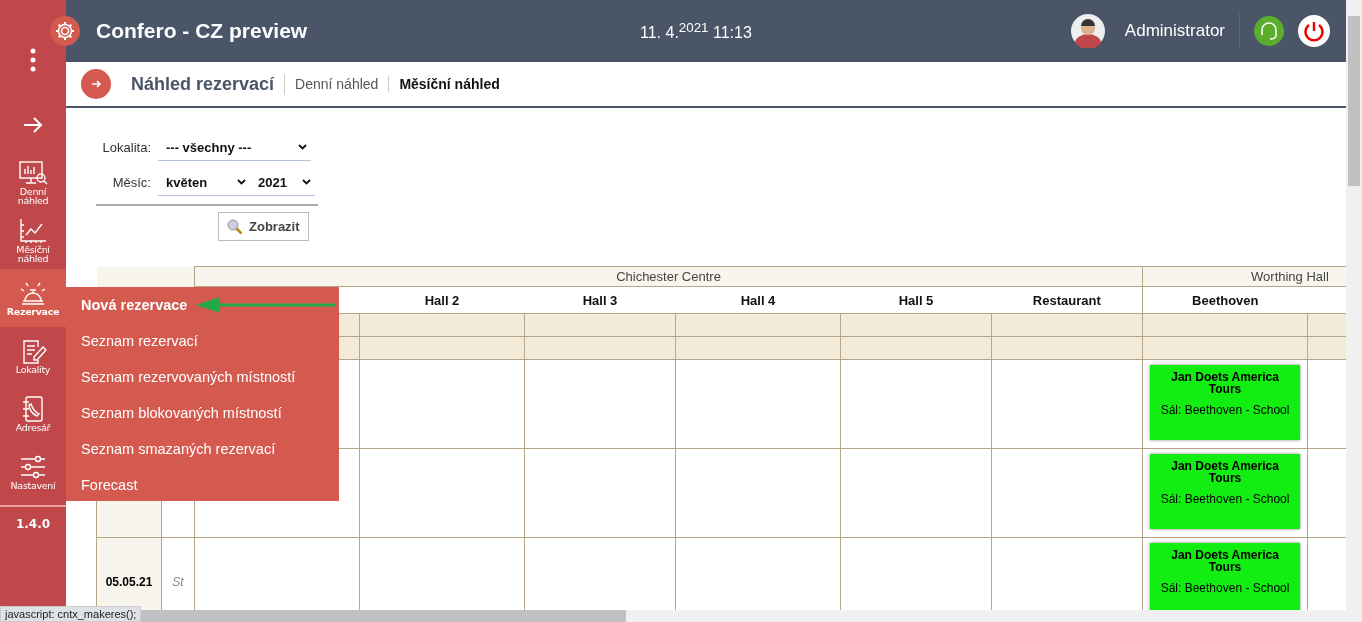 Image resolution: width=1362 pixels, height=622 pixels. What do you see at coordinates (600, 300) in the screenshot?
I see `column-header: Hall 3` at bounding box center [600, 300].